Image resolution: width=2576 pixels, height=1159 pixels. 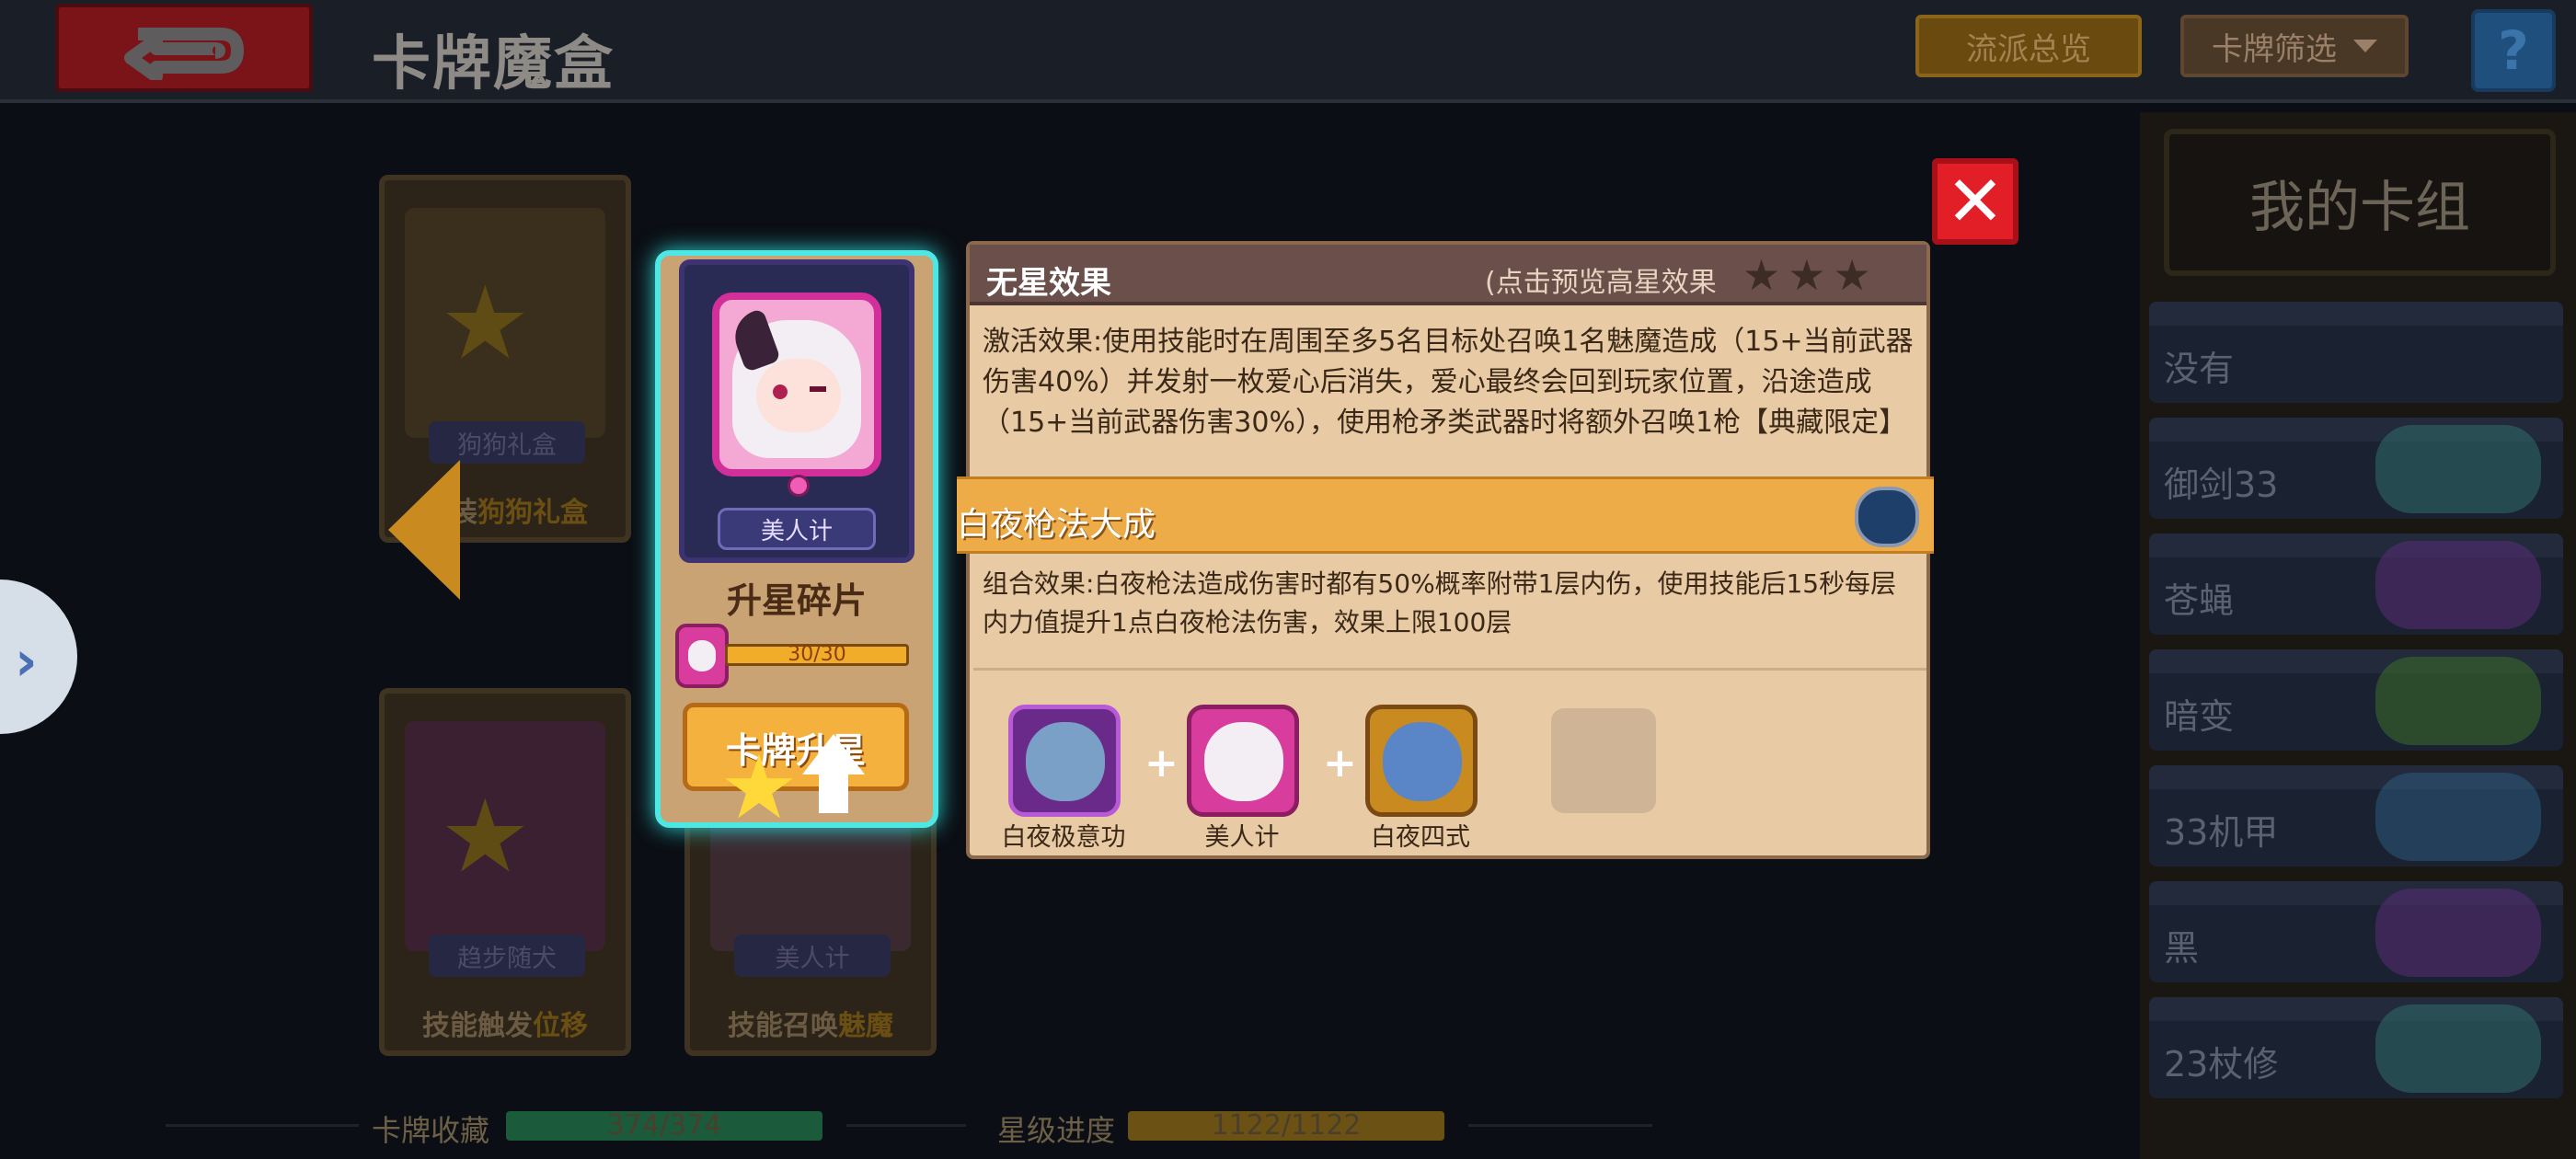 What do you see at coordinates (2356, 352) in the screenshot?
I see `deck-item: 没有` at bounding box center [2356, 352].